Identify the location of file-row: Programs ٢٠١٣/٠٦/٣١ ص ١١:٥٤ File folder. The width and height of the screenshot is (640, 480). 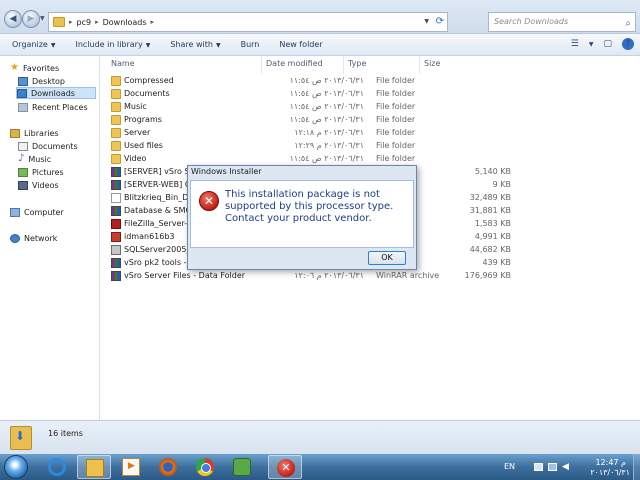
(371, 120).